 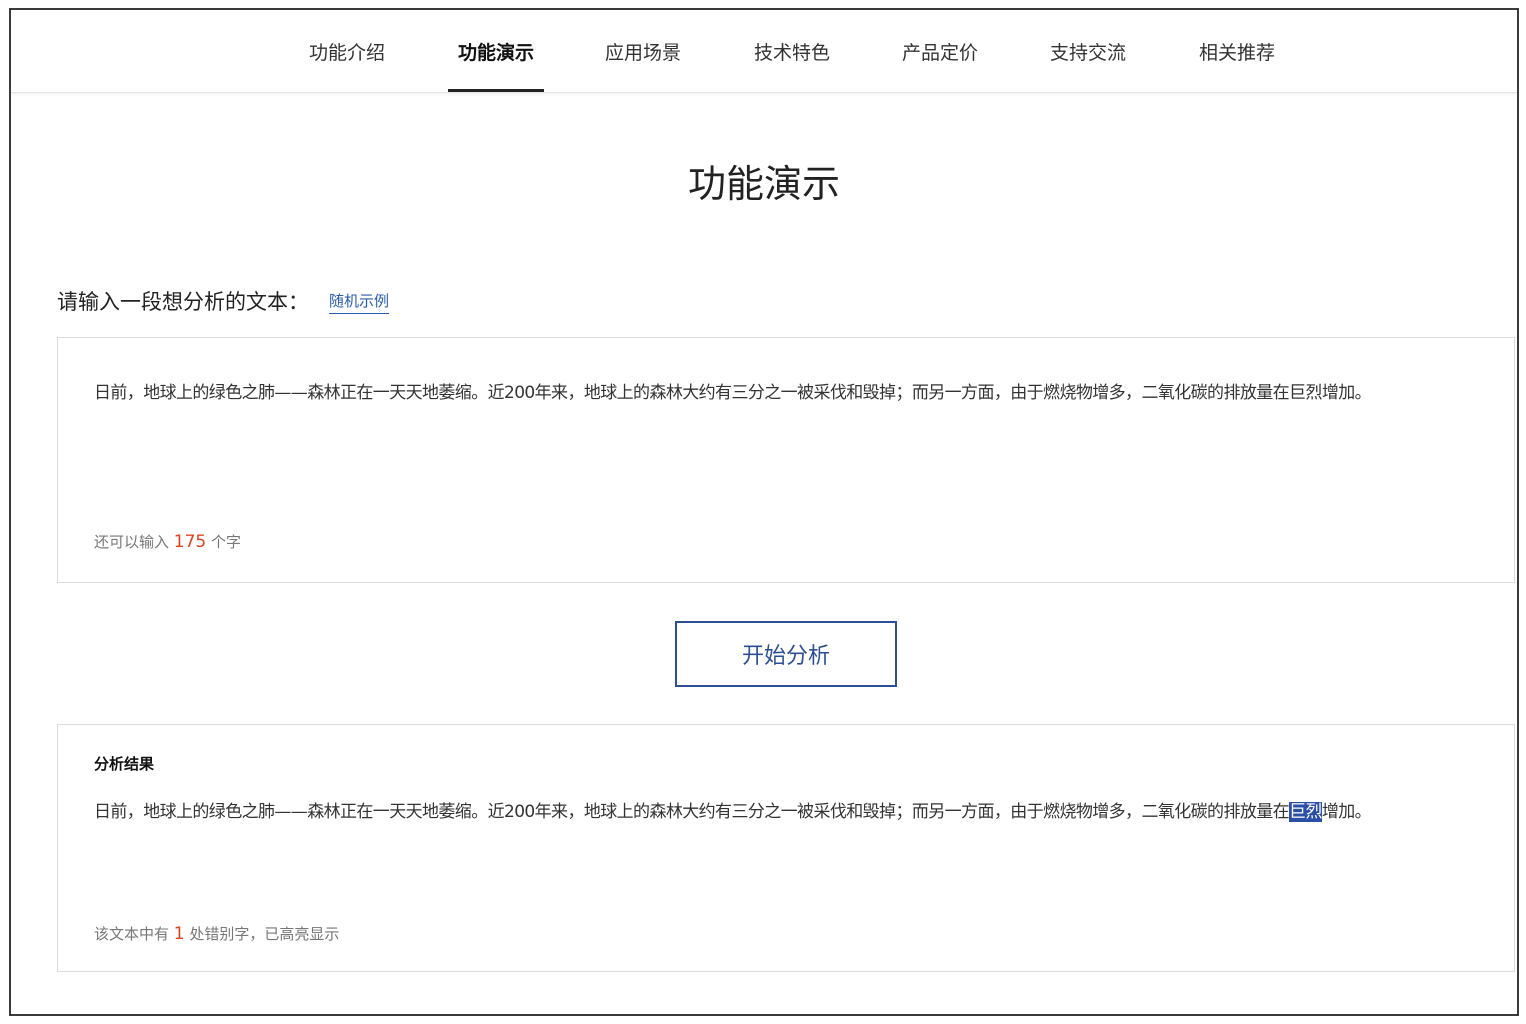 I want to click on result-summary: 该文本中有 1 处错别字，已高亮显示, so click(x=216, y=933).